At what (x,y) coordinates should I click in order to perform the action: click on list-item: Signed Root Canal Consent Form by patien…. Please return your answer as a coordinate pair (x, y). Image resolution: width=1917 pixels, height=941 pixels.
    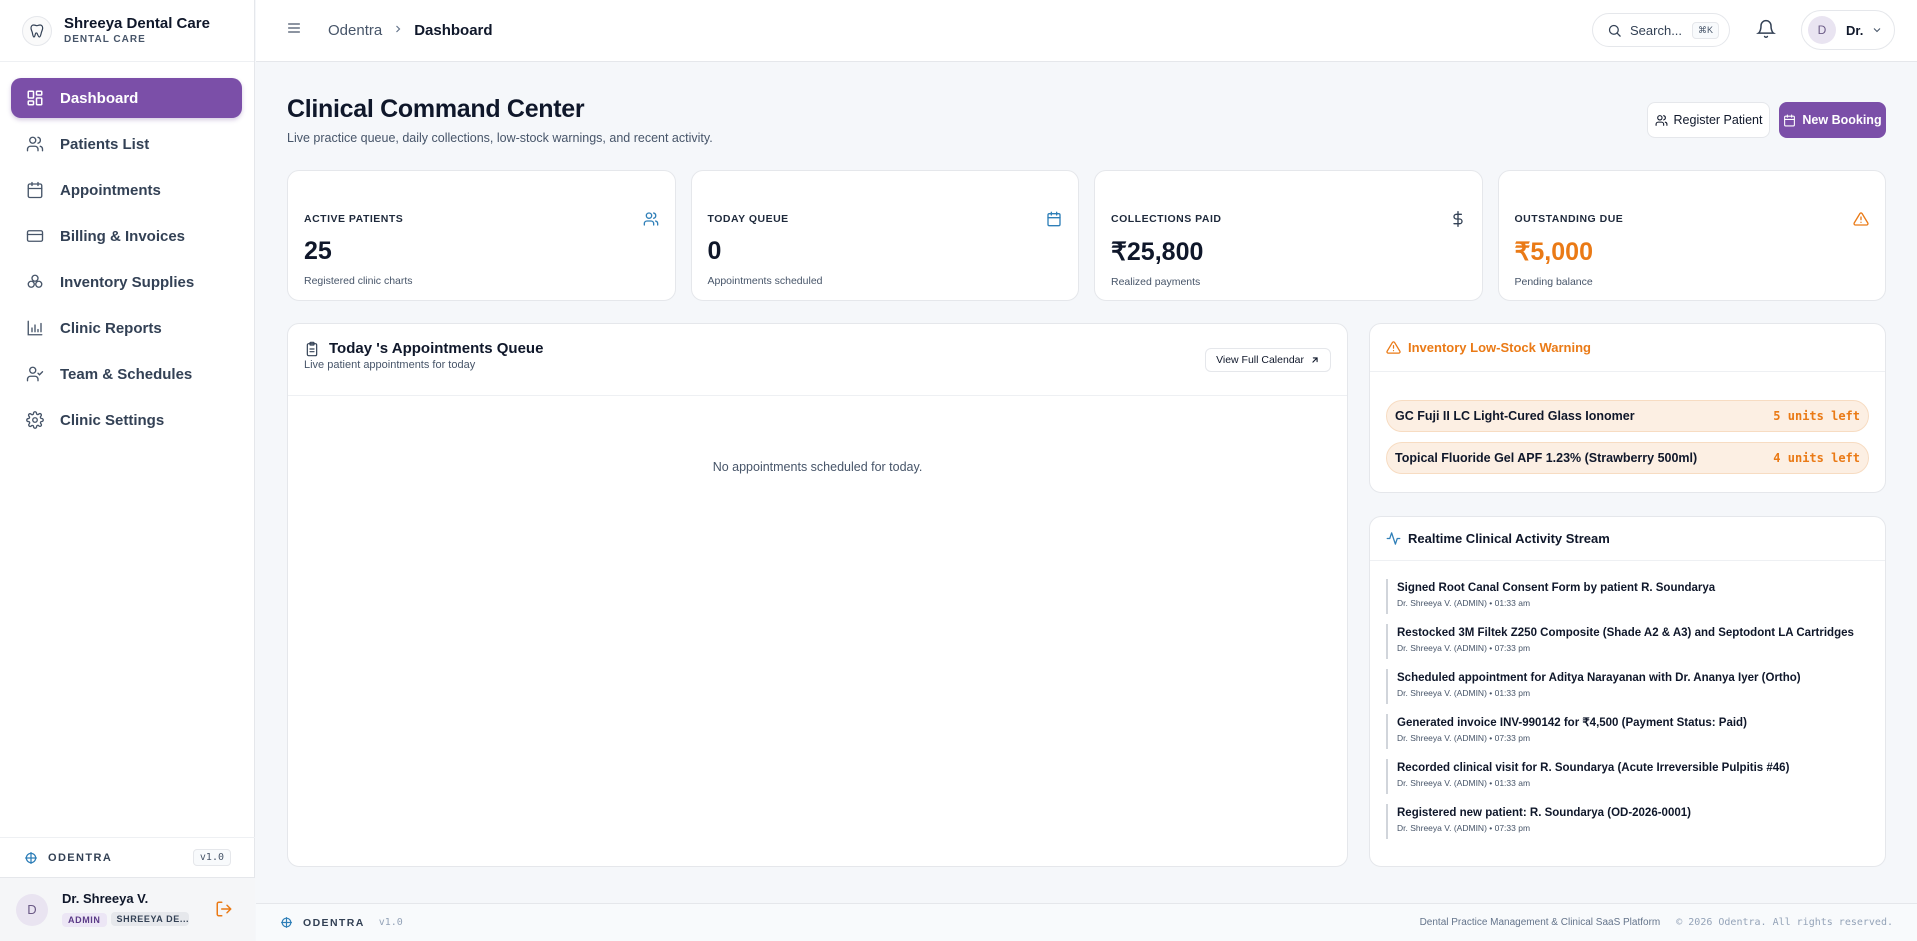
    Looking at the image, I should click on (1627, 596).